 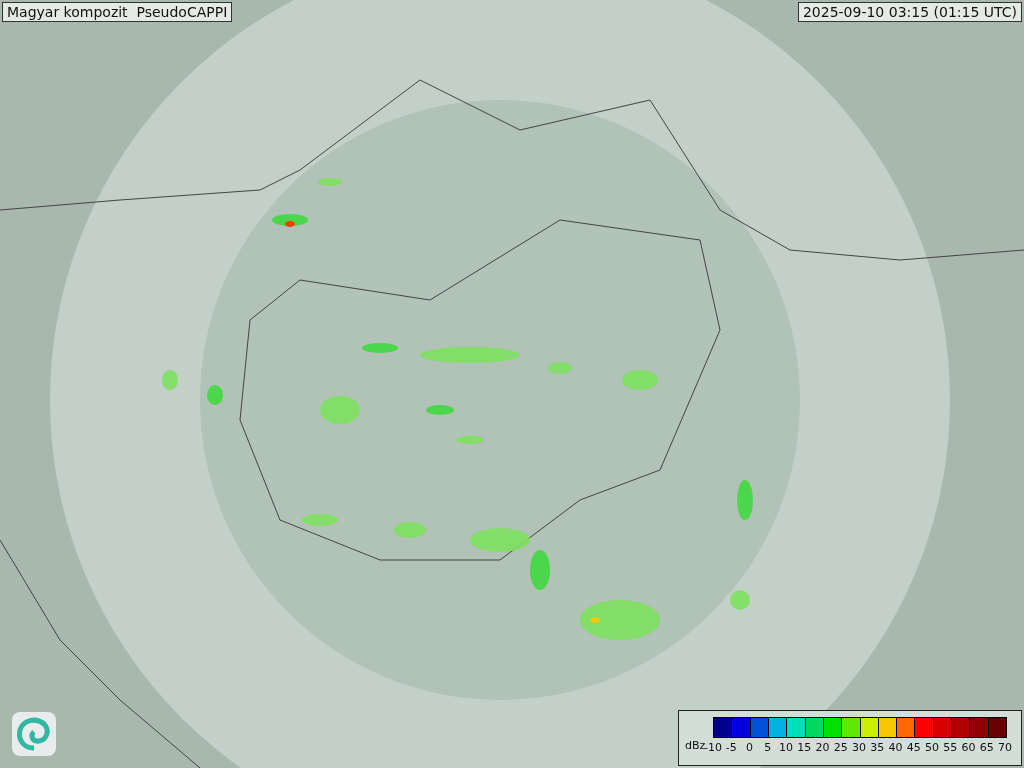 I want to click on tick-label: 15, so click(x=804, y=747).